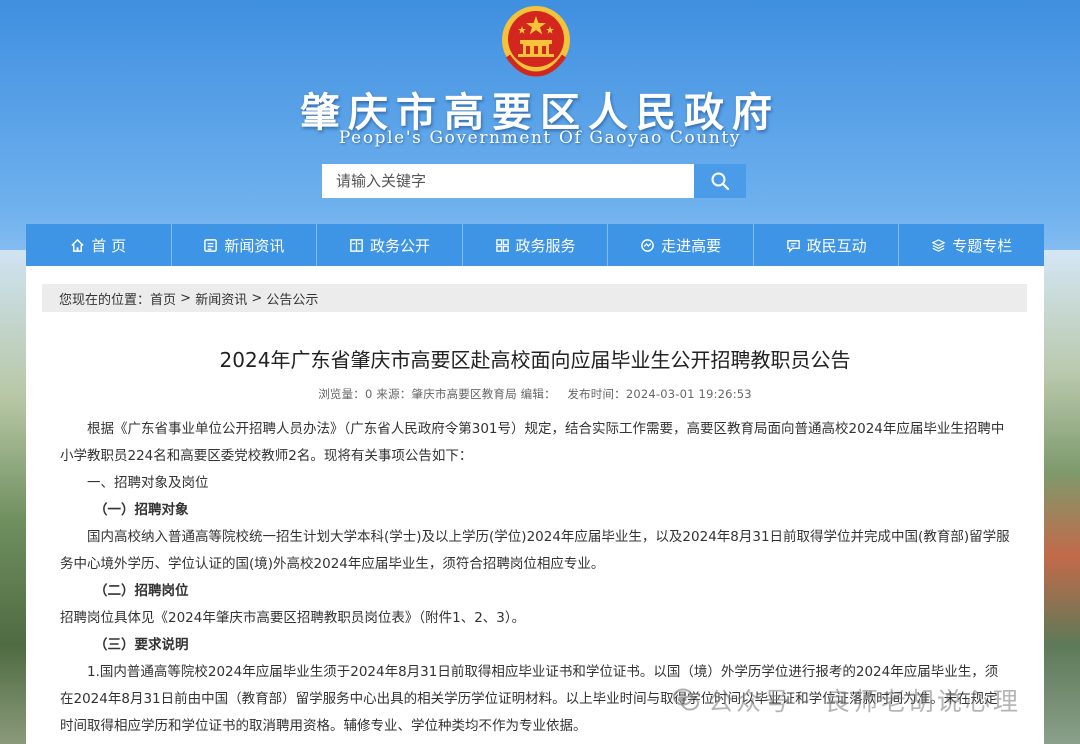  I want to click on subsection-heading: （三）要求说明, so click(141, 645).